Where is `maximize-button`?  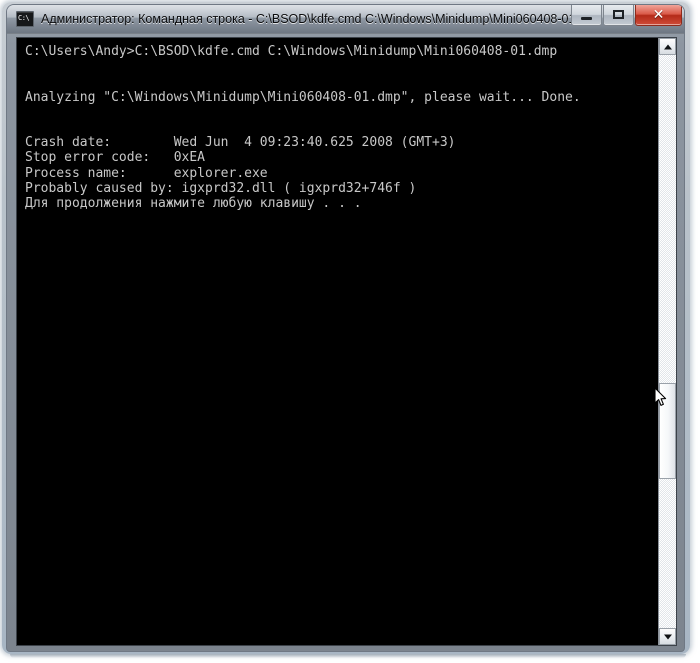
maximize-button is located at coordinates (618, 15).